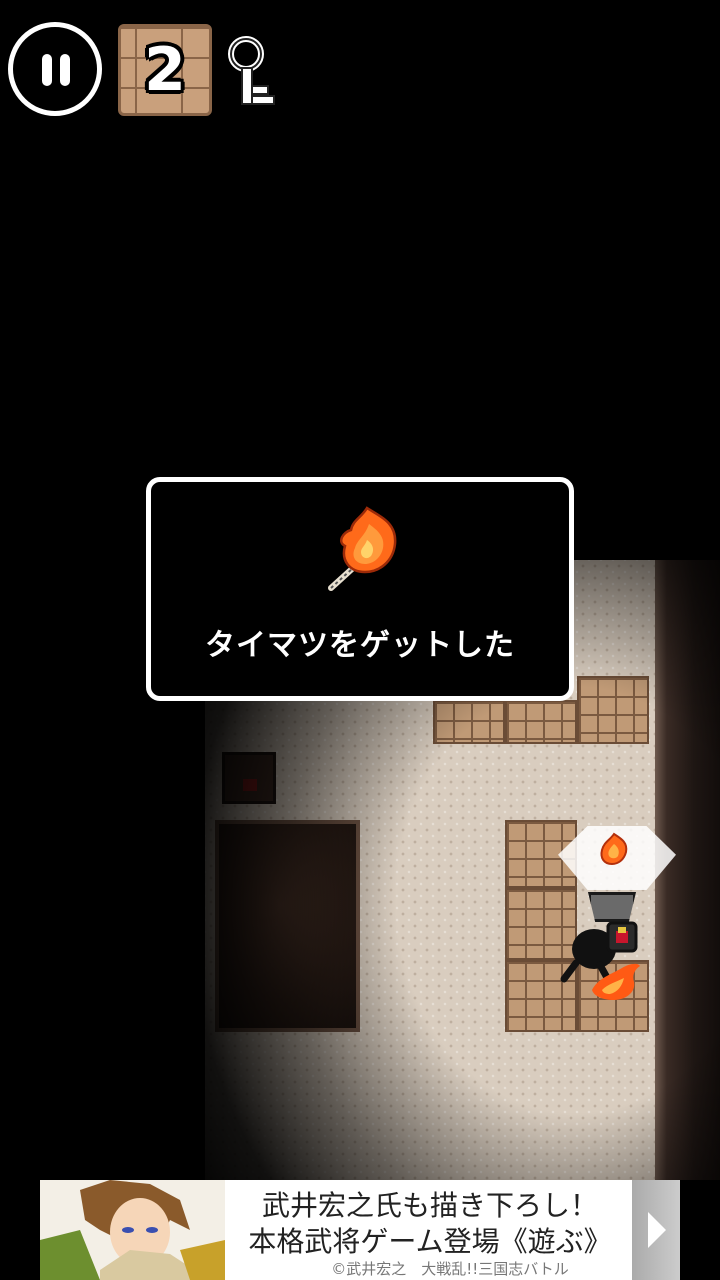 The width and height of the screenshot is (720, 1280). Describe the element at coordinates (249, 778) in the screenshot. I see `treasure-chest-icon` at that location.